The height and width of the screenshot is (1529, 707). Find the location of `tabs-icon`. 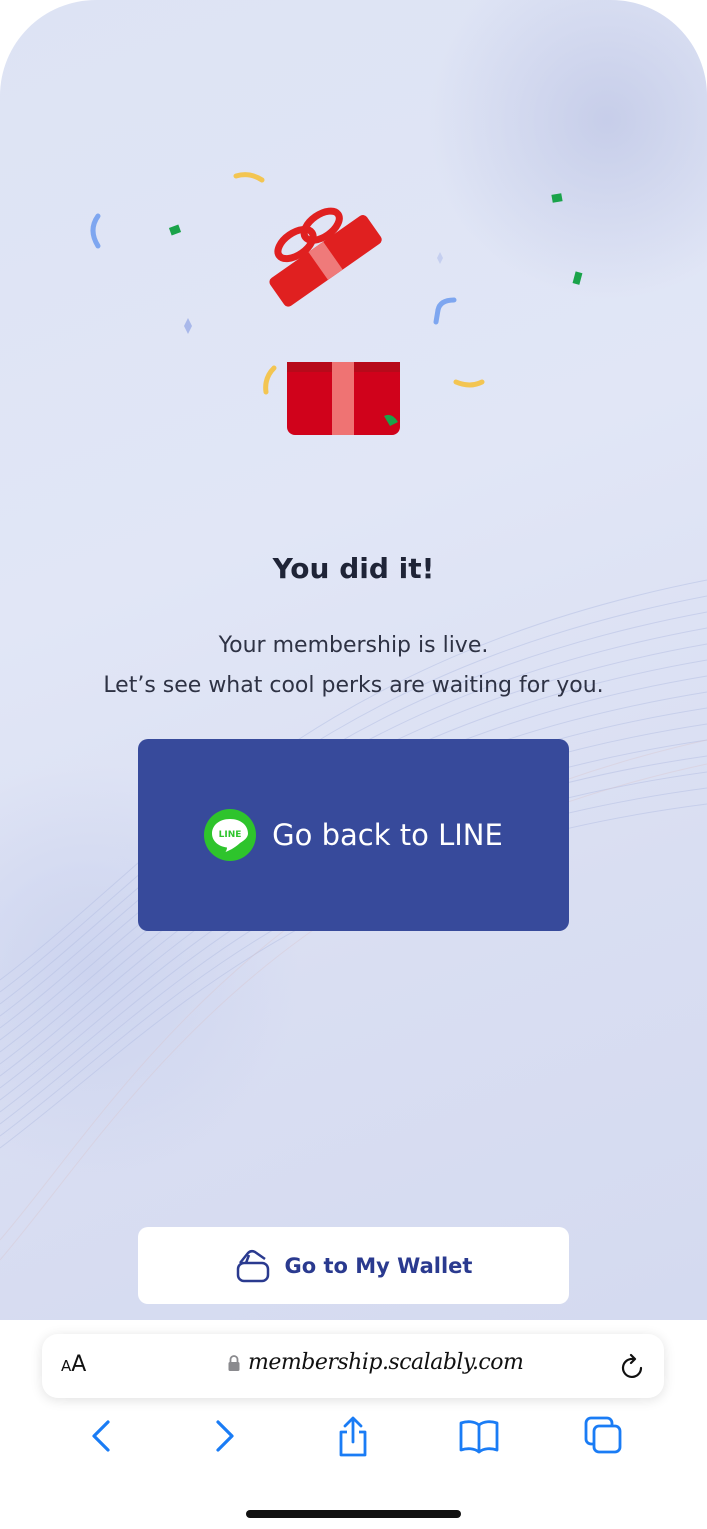

tabs-icon is located at coordinates (604, 1438).